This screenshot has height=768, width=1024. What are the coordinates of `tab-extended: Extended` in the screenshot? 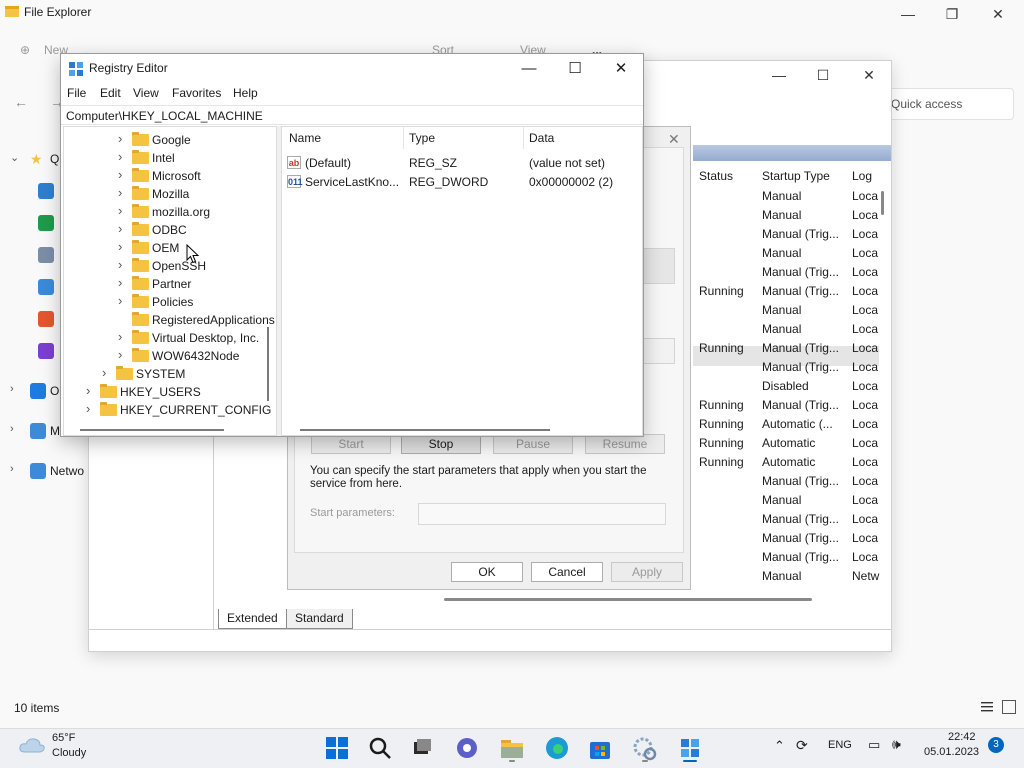 It's located at (252, 619).